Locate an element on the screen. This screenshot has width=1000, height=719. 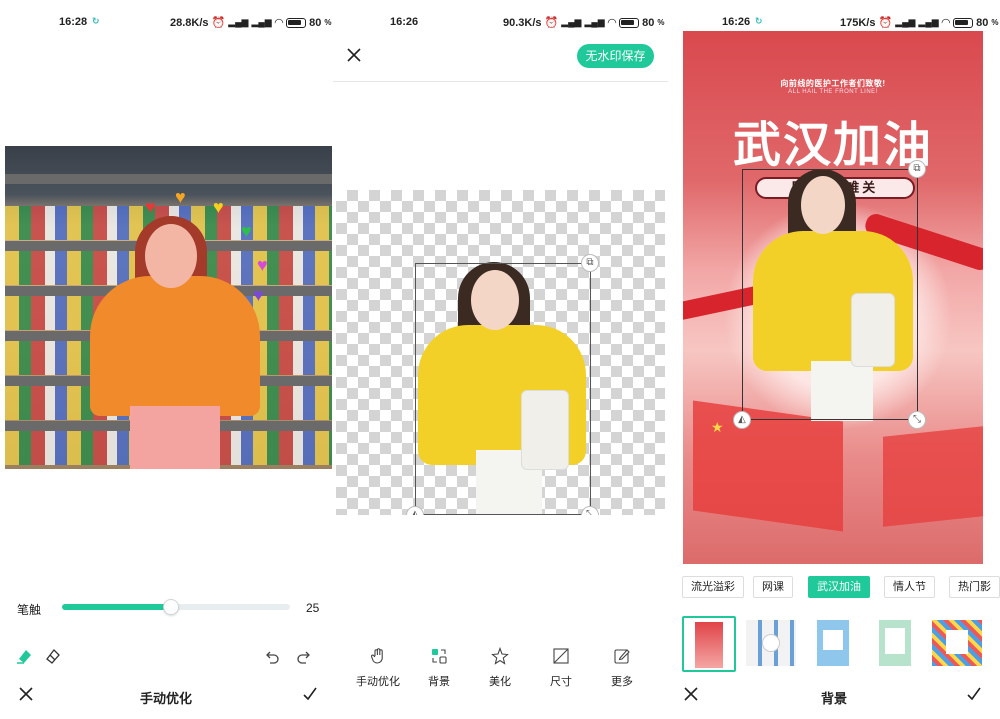
hand-icon is located at coordinates (378, 656).